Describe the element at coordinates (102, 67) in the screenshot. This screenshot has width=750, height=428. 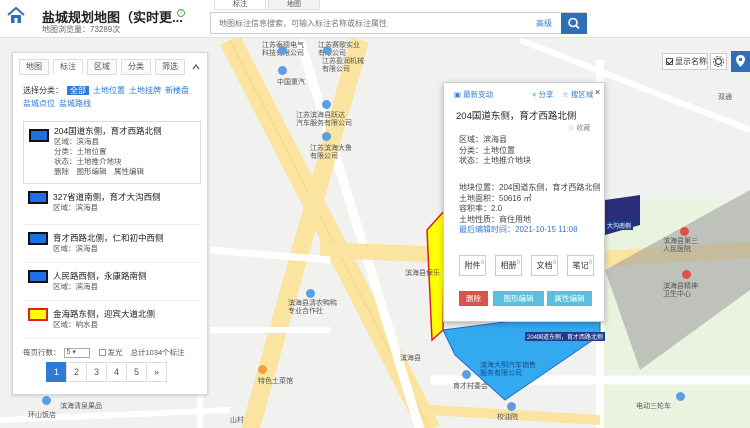
I see `tab-region: 区域` at that location.